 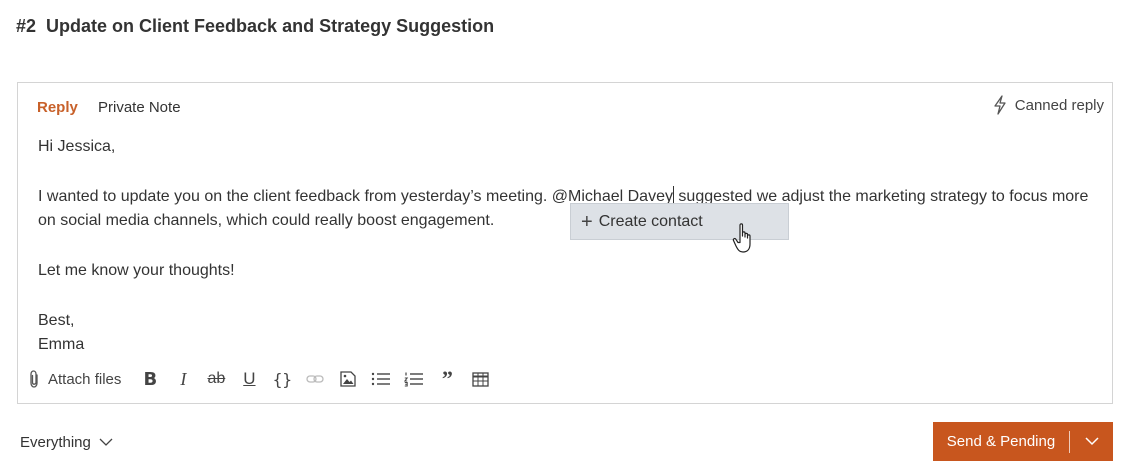 I want to click on insert-image-button, so click(x=348, y=379).